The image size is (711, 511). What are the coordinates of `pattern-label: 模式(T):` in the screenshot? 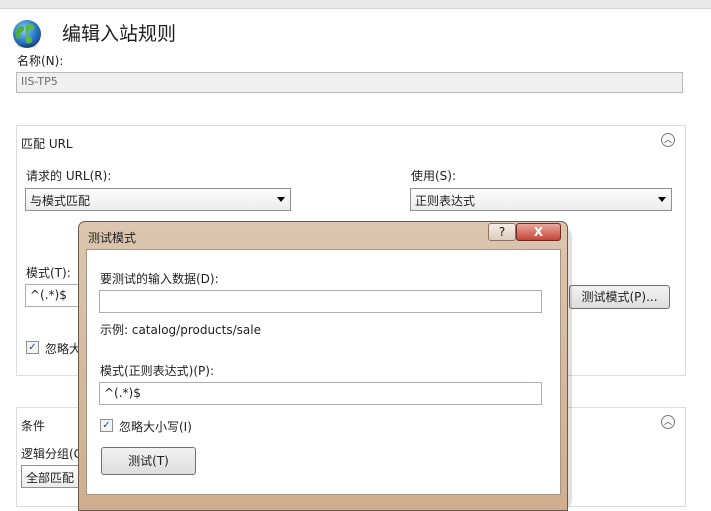 It's located at (48, 273).